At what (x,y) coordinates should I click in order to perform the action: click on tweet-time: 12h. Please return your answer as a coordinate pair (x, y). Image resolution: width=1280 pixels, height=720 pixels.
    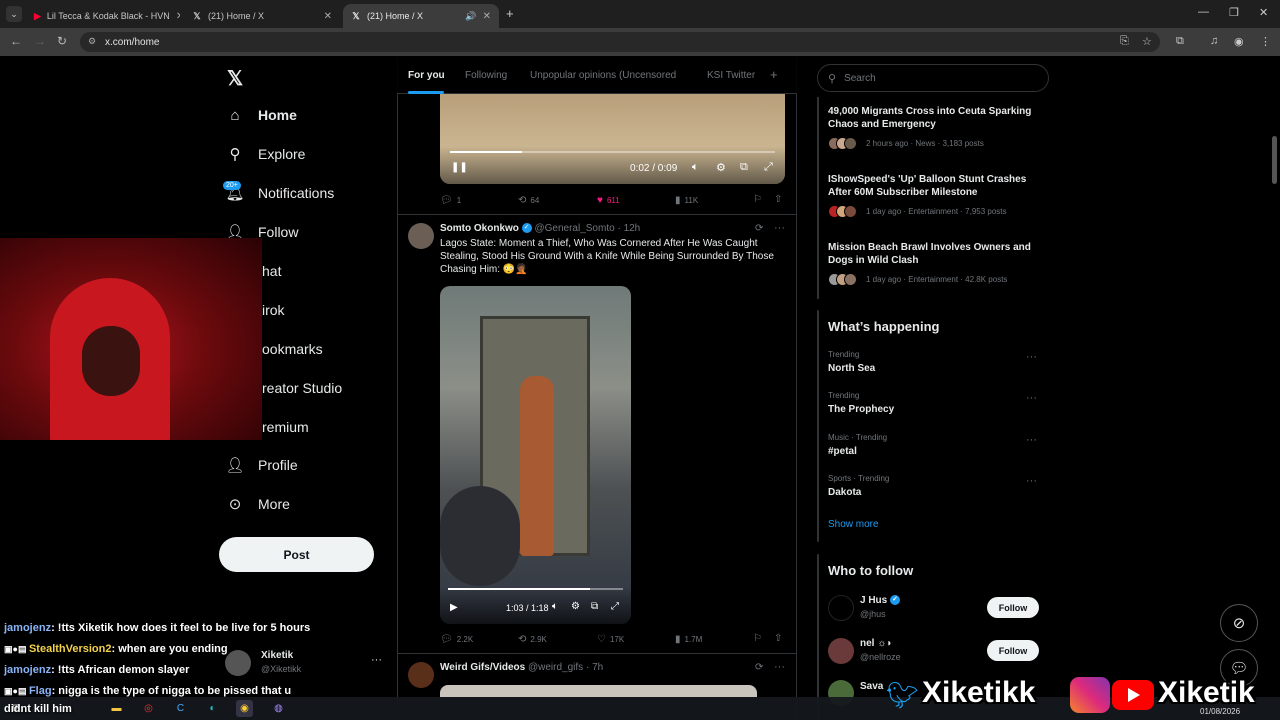
    Looking at the image, I should click on (632, 228).